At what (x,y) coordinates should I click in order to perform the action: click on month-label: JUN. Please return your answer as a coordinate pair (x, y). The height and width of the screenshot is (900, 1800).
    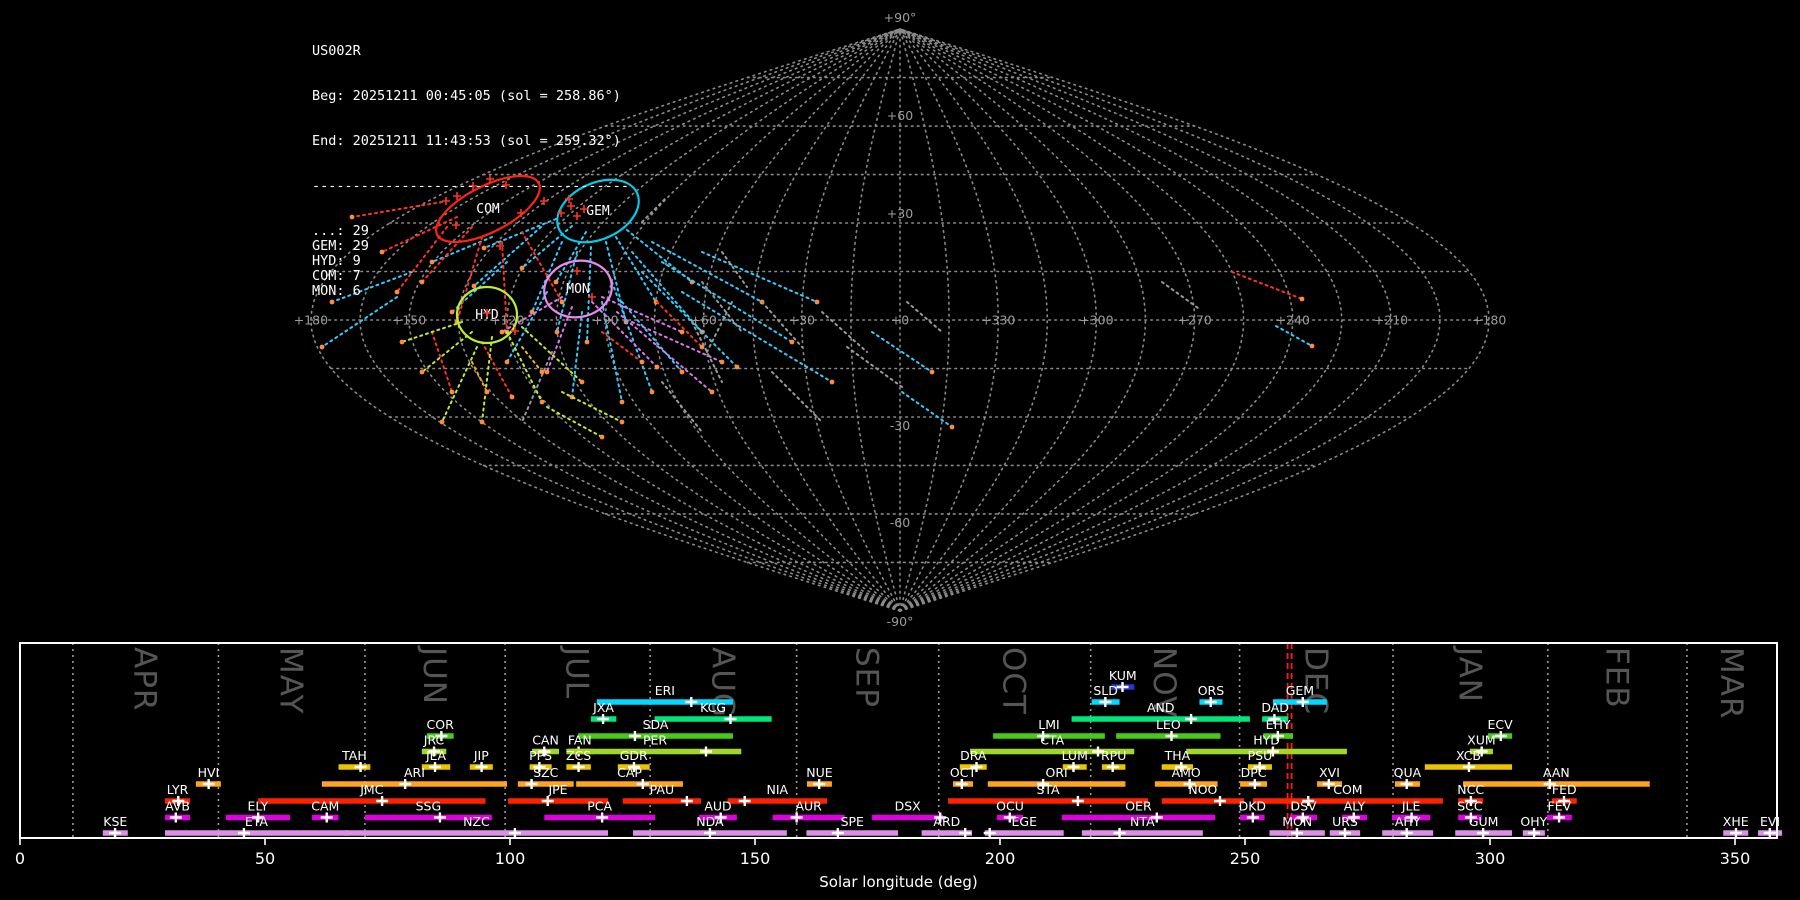
    Looking at the image, I should click on (434, 675).